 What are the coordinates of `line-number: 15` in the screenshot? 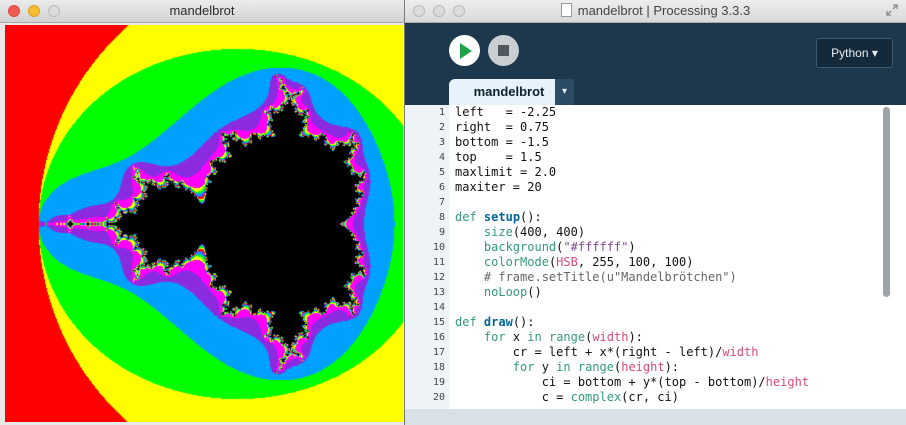 It's located at (438, 322).